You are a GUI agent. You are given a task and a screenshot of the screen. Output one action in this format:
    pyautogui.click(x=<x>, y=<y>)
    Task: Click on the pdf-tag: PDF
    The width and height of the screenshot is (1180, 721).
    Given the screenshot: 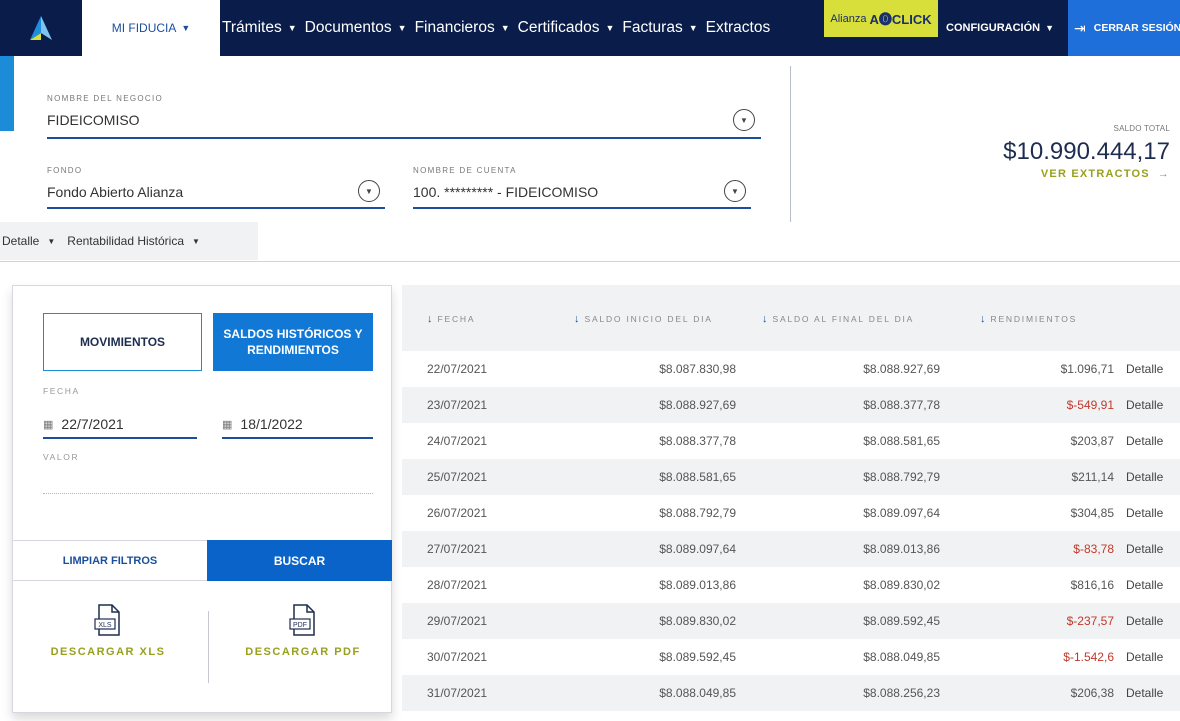 What is the action you would take?
    pyautogui.click(x=300, y=625)
    